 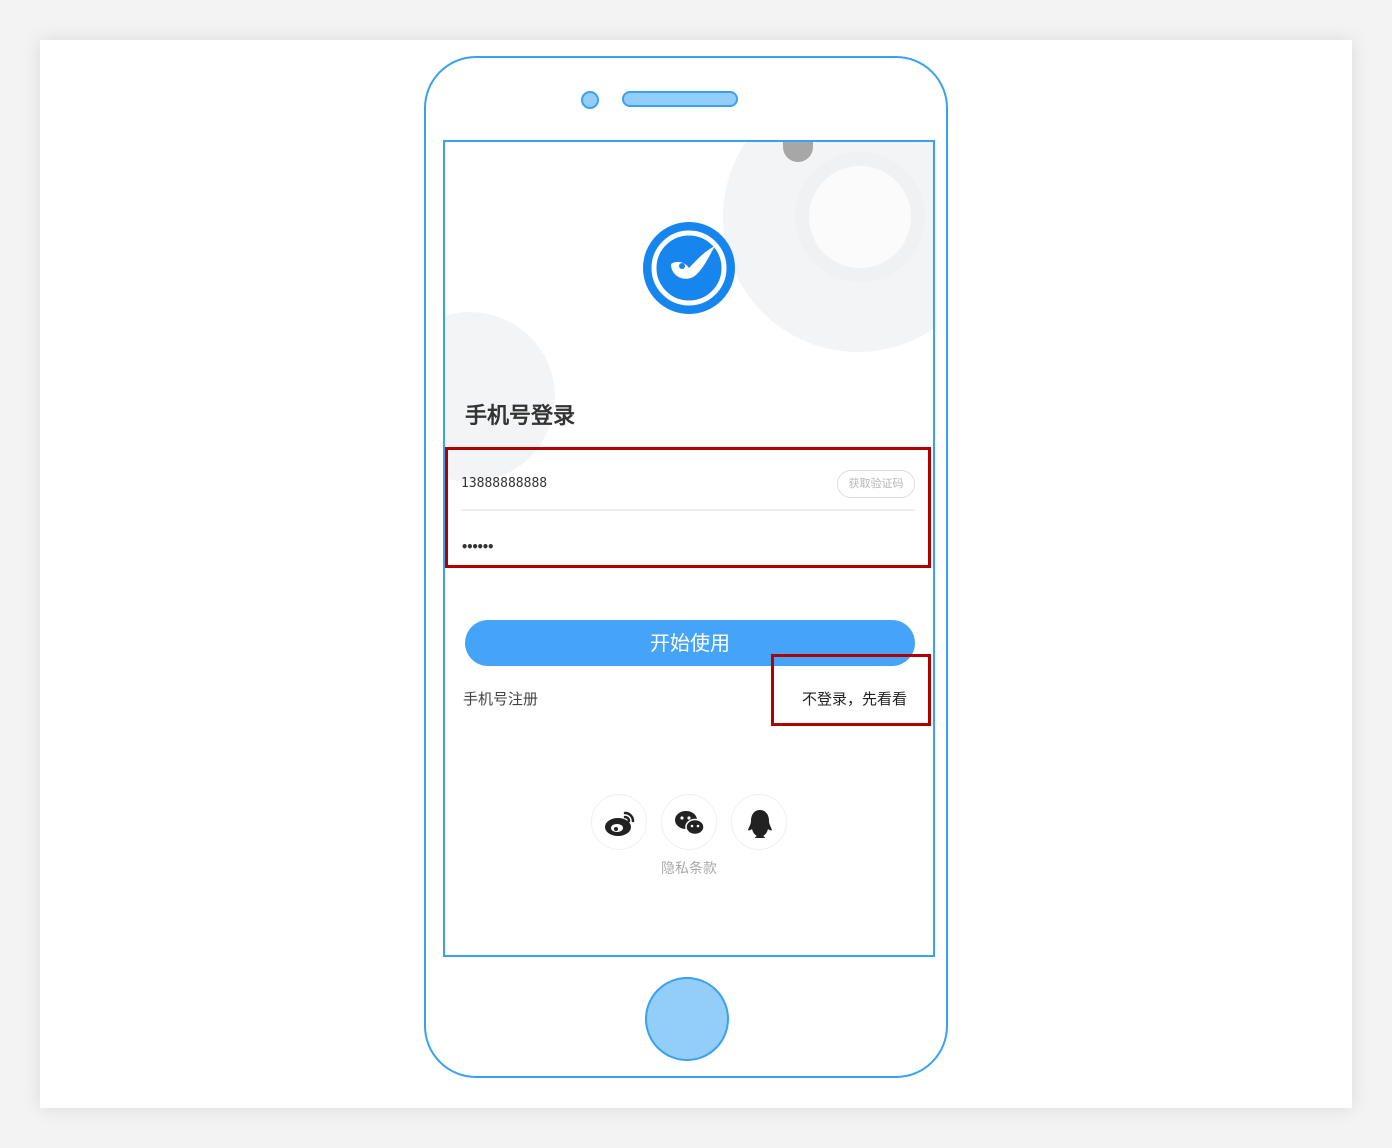 What do you see at coordinates (851, 690) in the screenshot?
I see `highlight-box-skip-login` at bounding box center [851, 690].